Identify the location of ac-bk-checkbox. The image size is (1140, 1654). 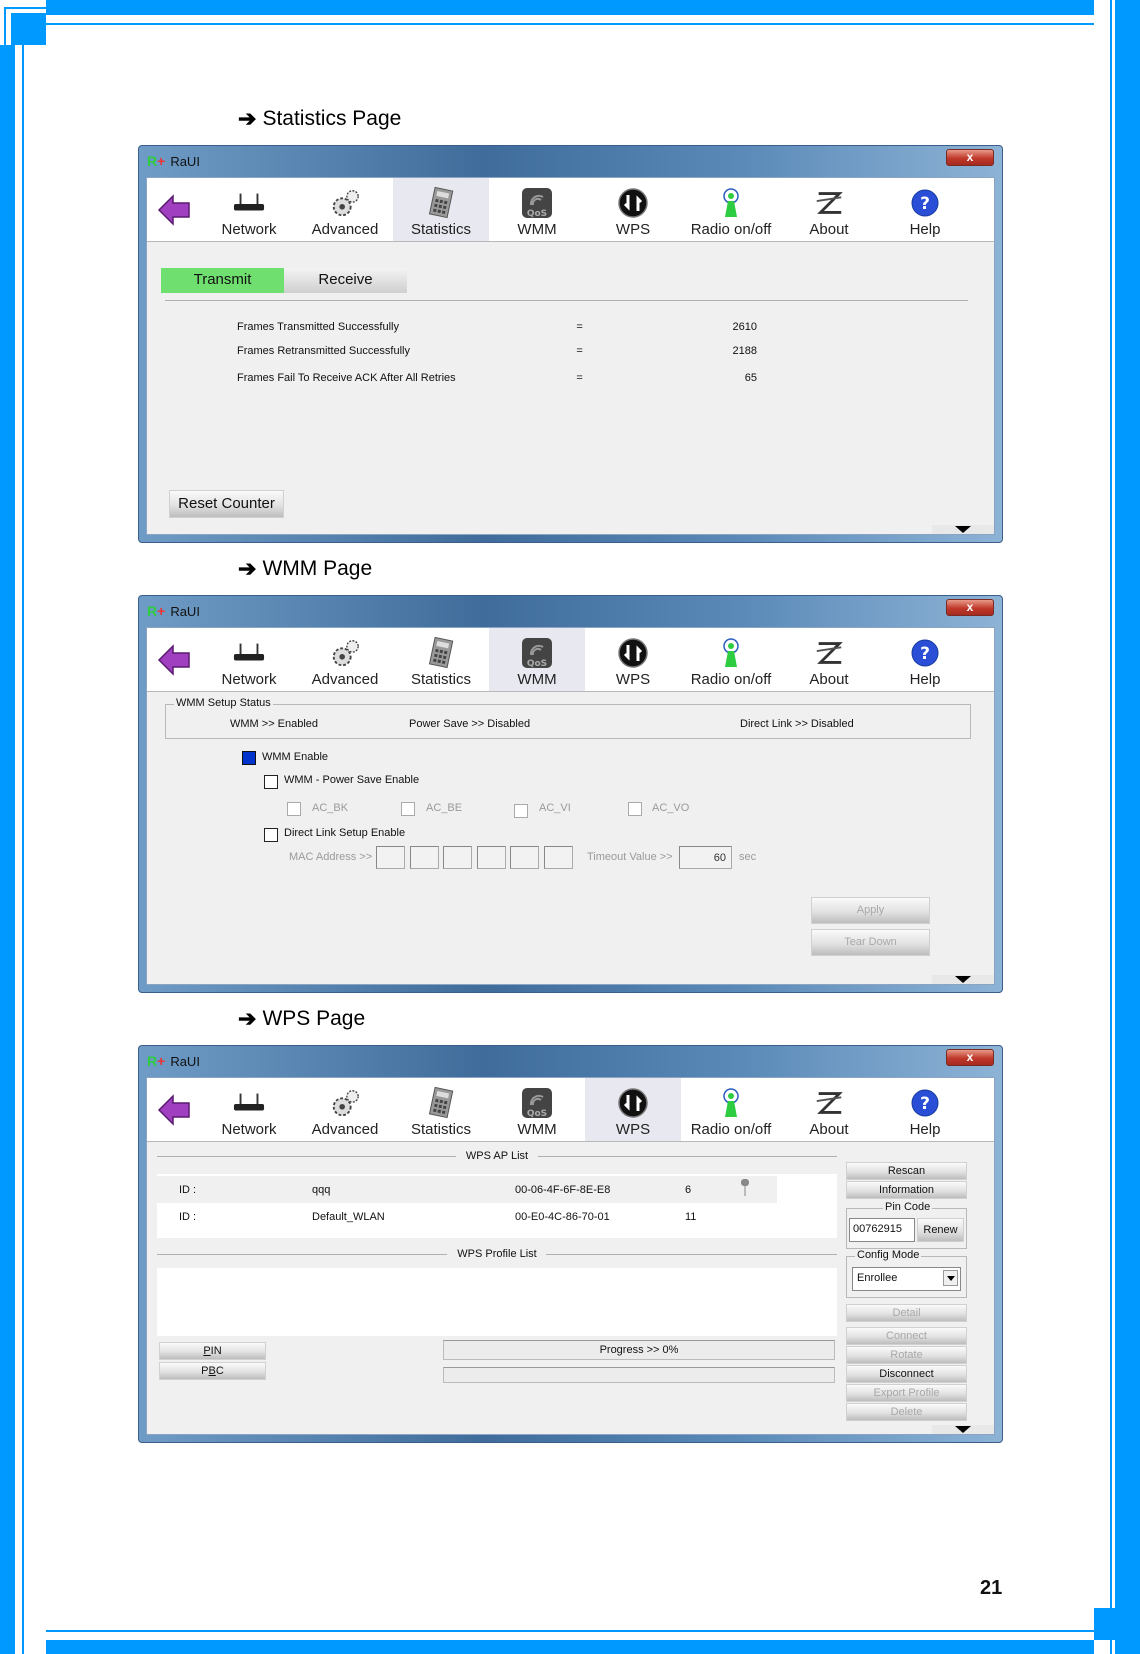
(294, 809).